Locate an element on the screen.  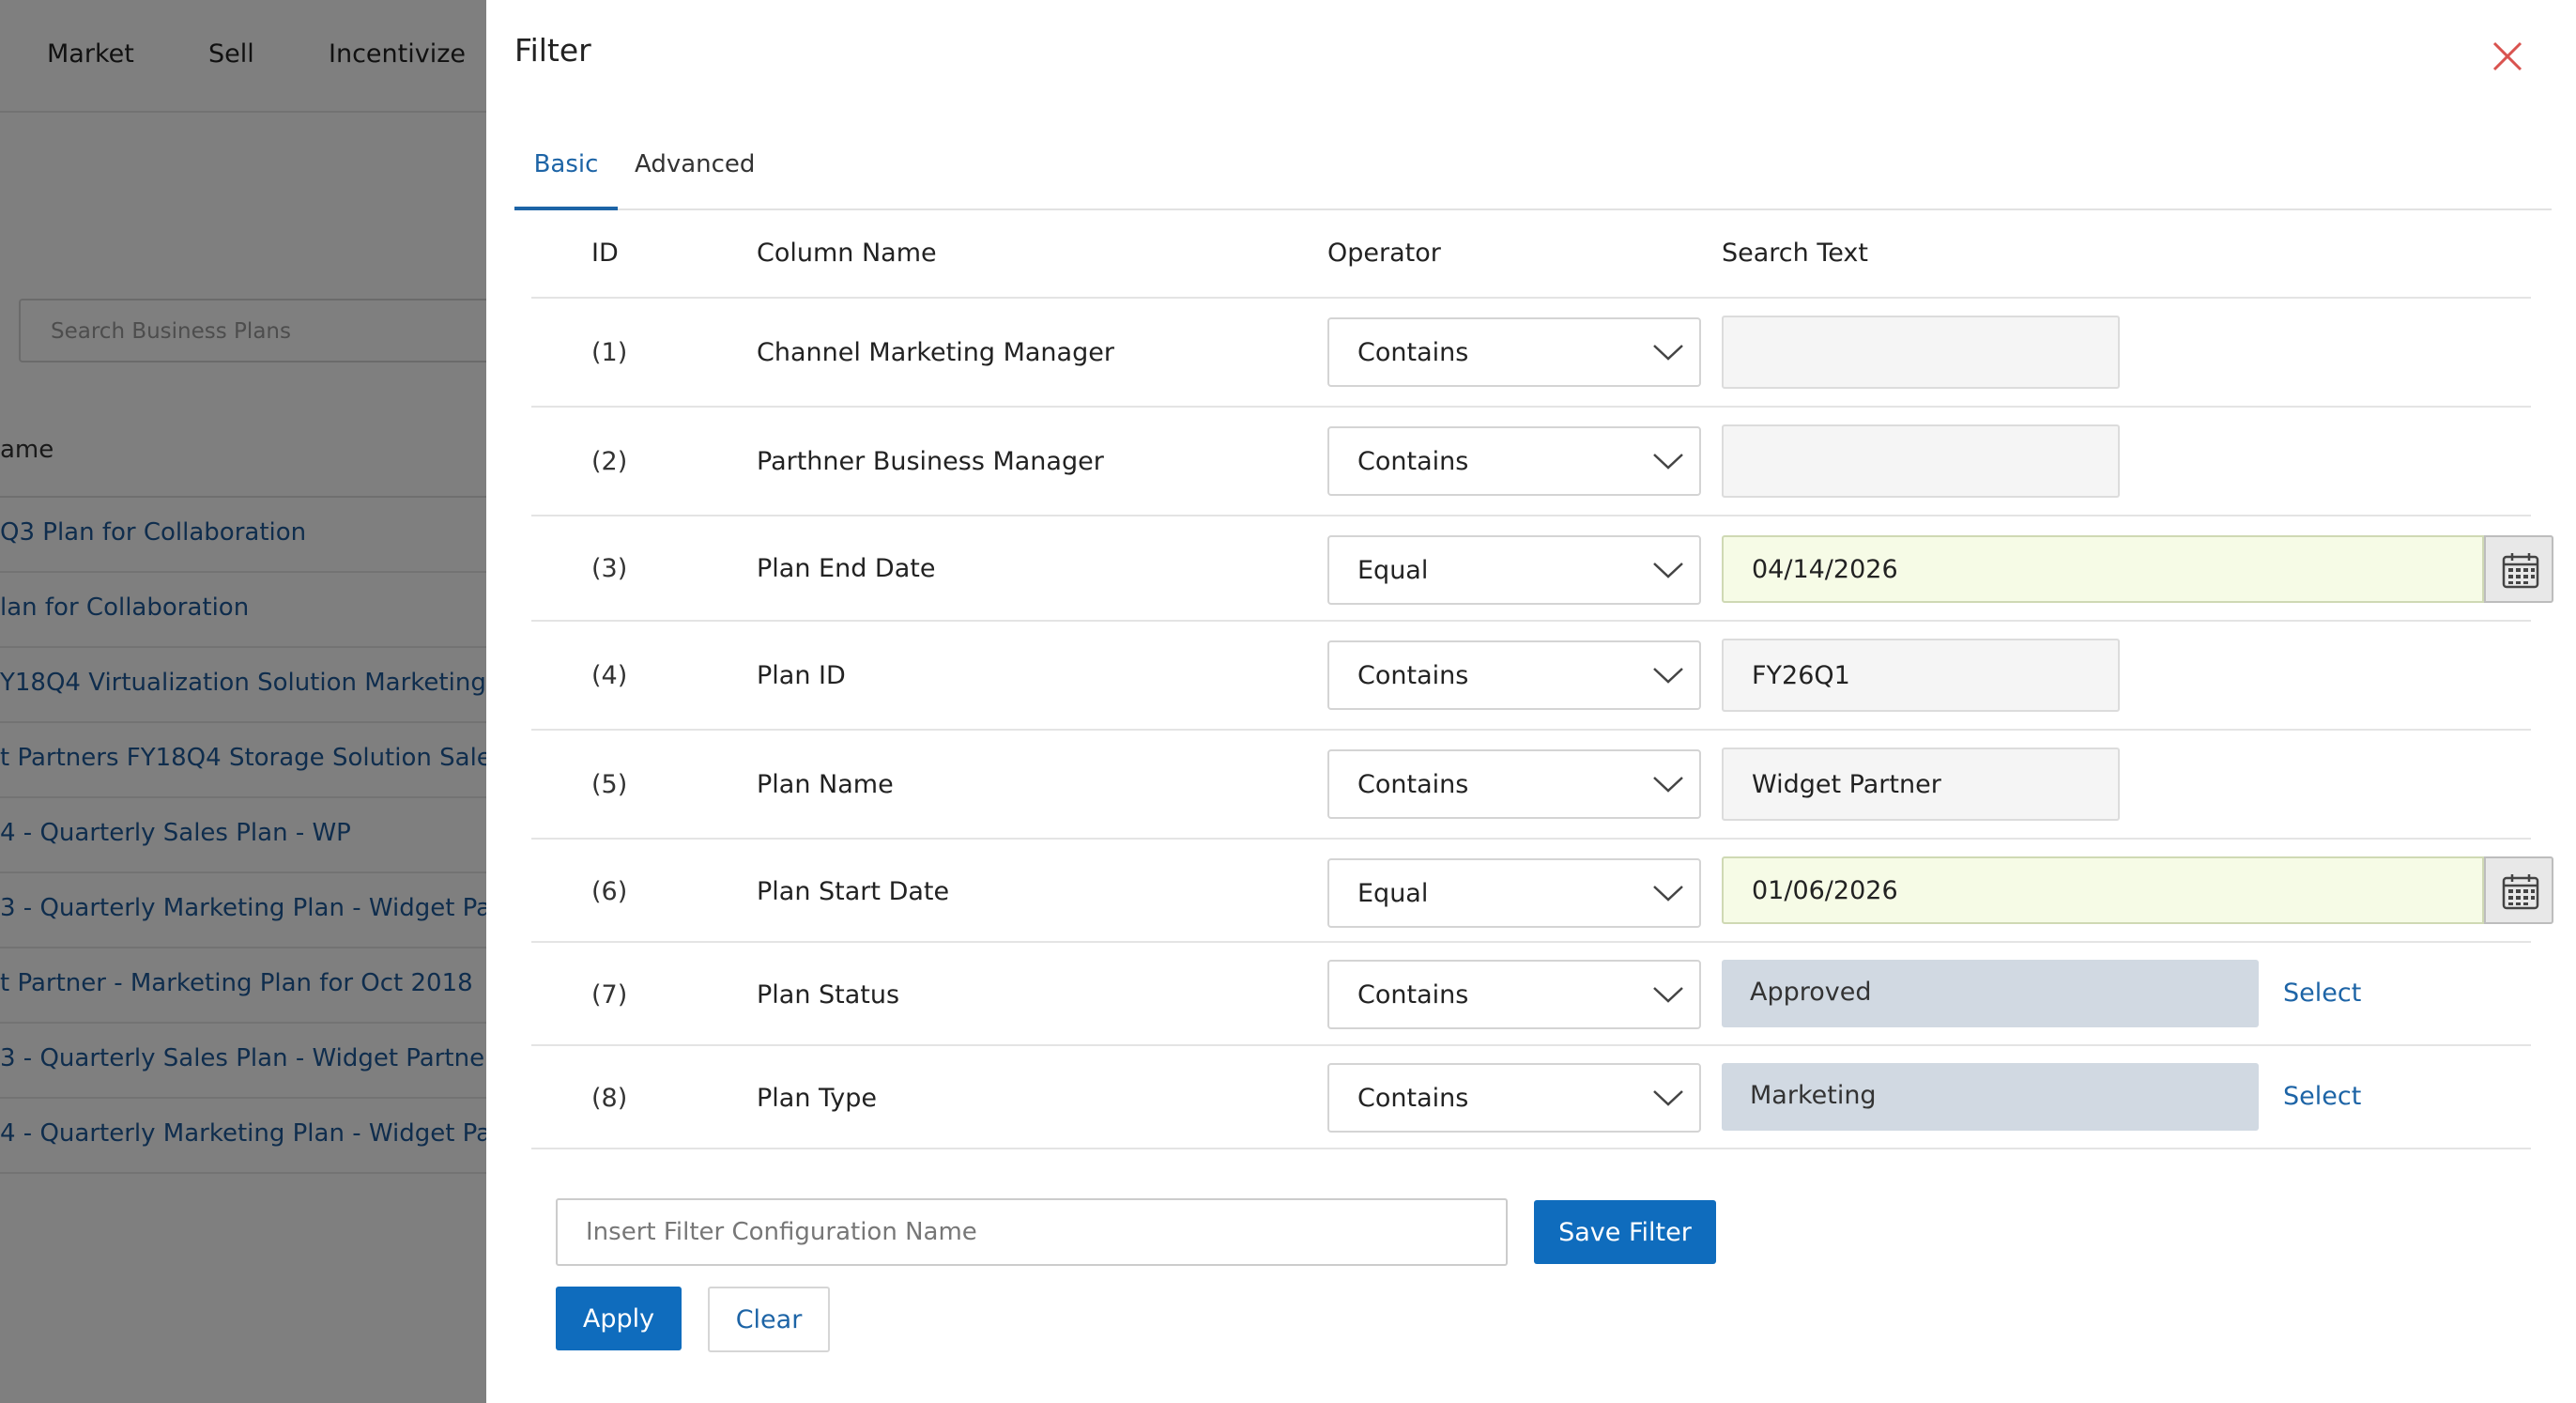
filter-row: (3) Plan End Date Equal 04/14/2026 is located at coordinates (1542, 569).